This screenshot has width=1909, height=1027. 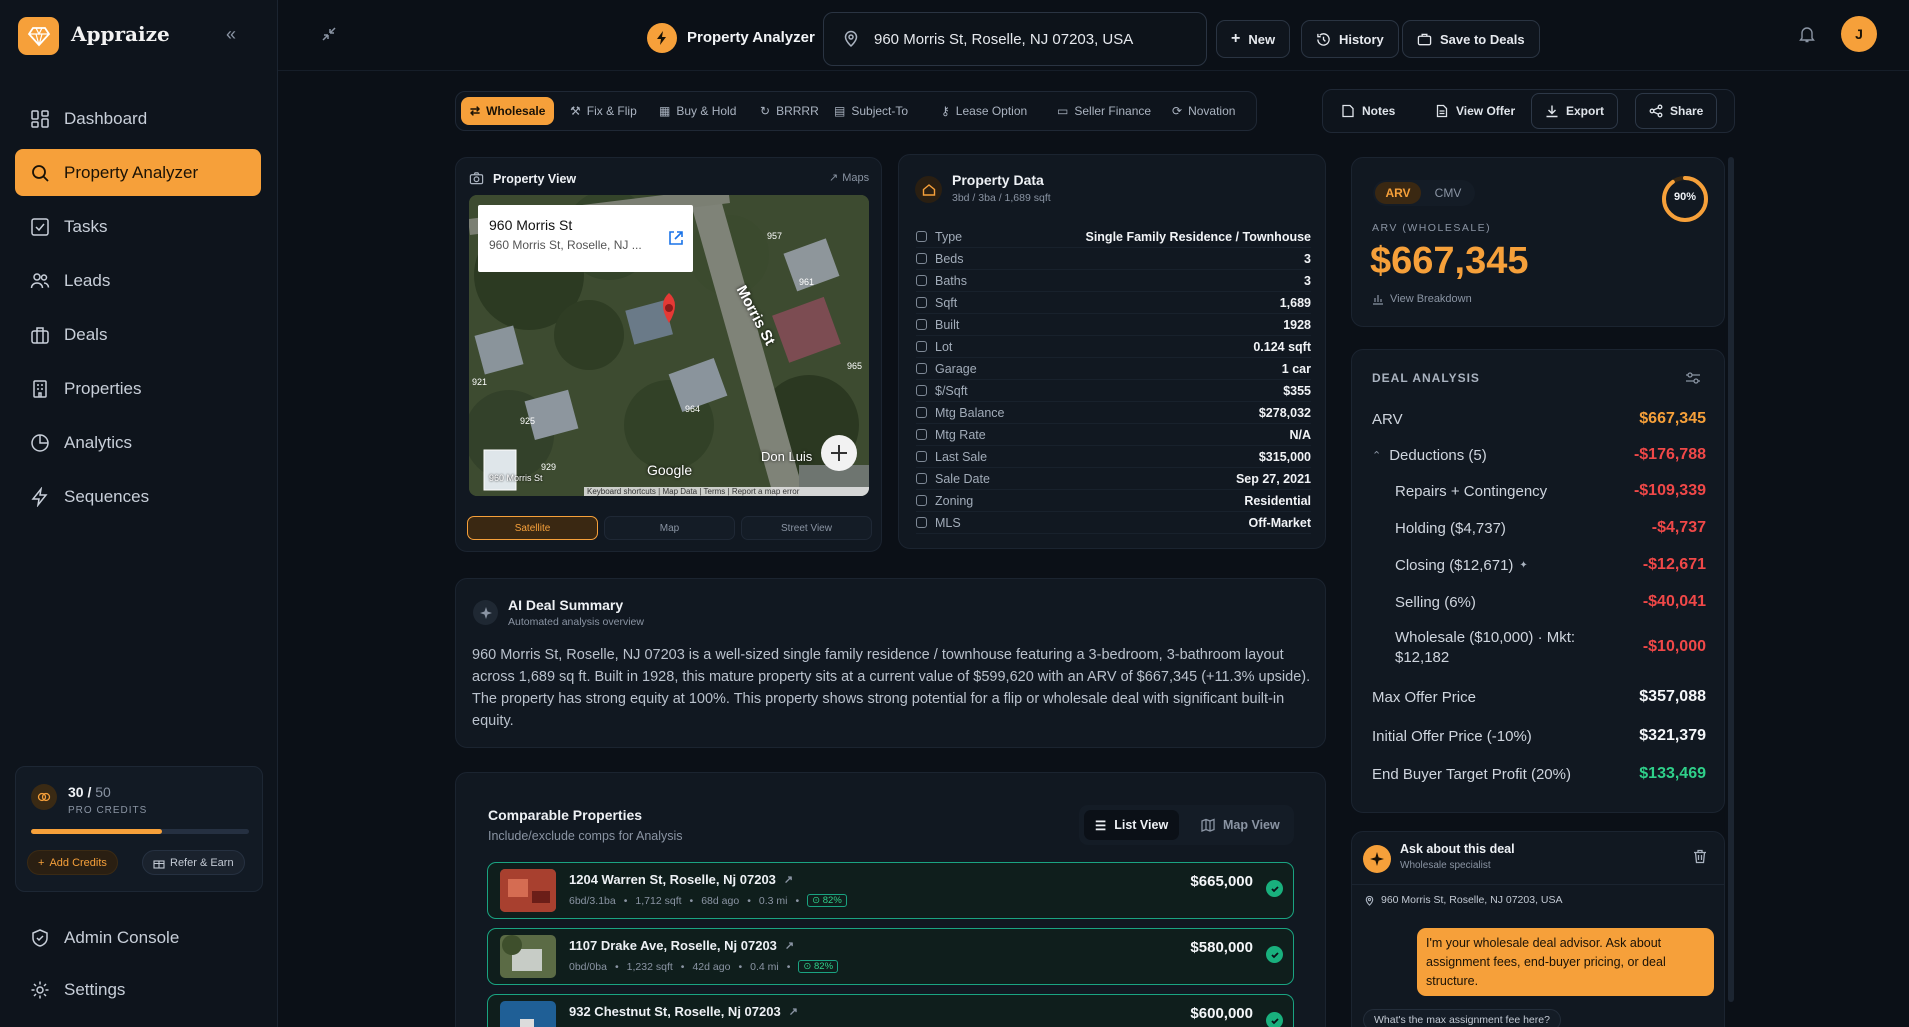 What do you see at coordinates (818, 966) in the screenshot?
I see `match-score-badge: ⊙ 82%` at bounding box center [818, 966].